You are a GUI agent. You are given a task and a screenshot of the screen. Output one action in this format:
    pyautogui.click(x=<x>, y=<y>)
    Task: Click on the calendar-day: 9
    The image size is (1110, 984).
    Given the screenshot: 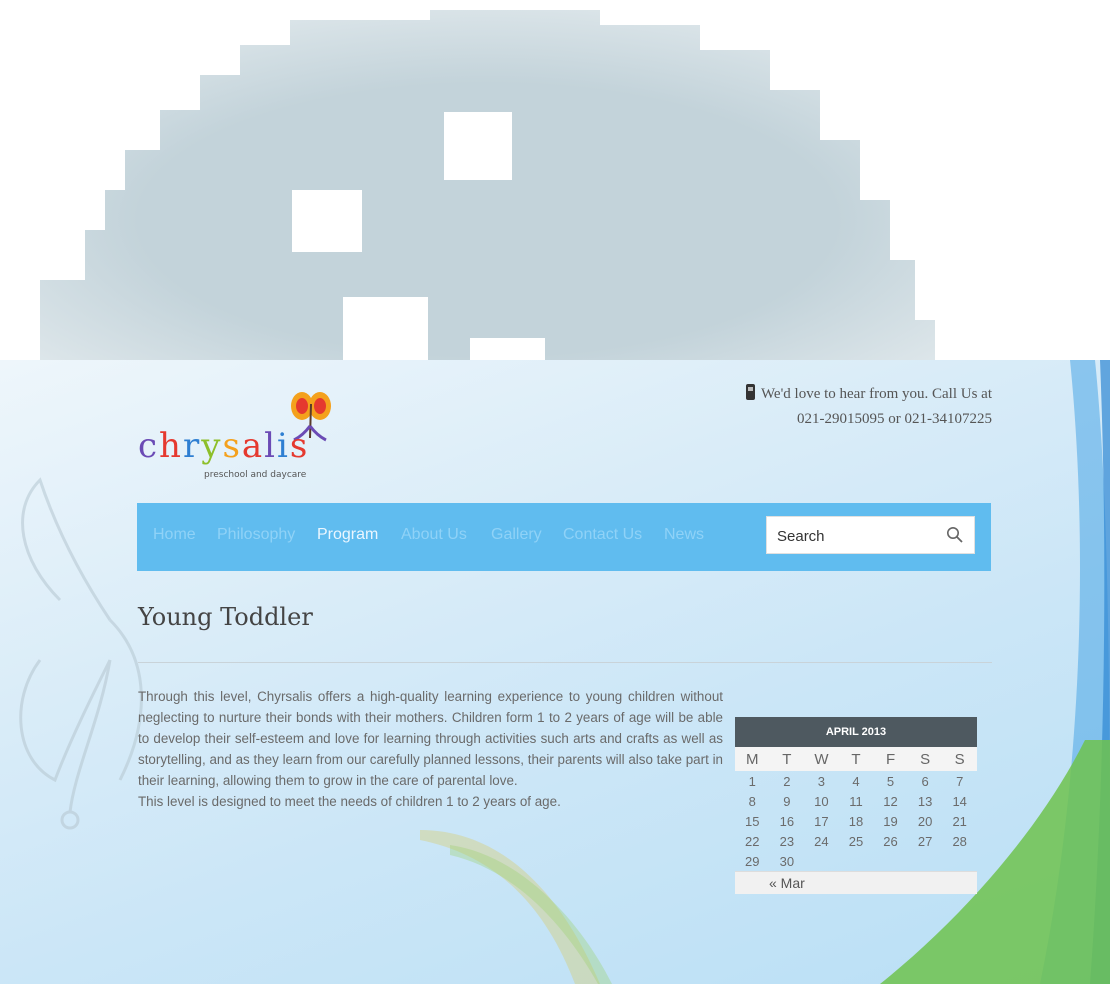 What is the action you would take?
    pyautogui.click(x=787, y=801)
    